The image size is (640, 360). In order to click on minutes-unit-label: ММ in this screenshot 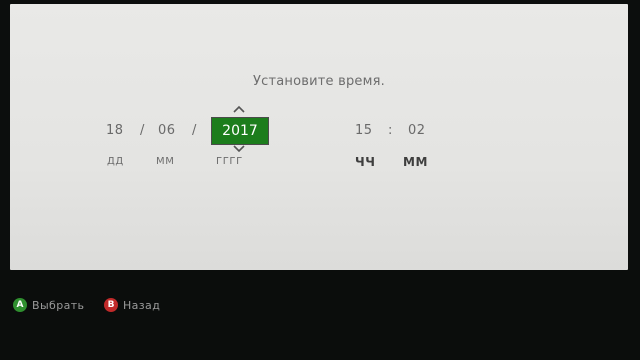, I will do `click(416, 162)`.